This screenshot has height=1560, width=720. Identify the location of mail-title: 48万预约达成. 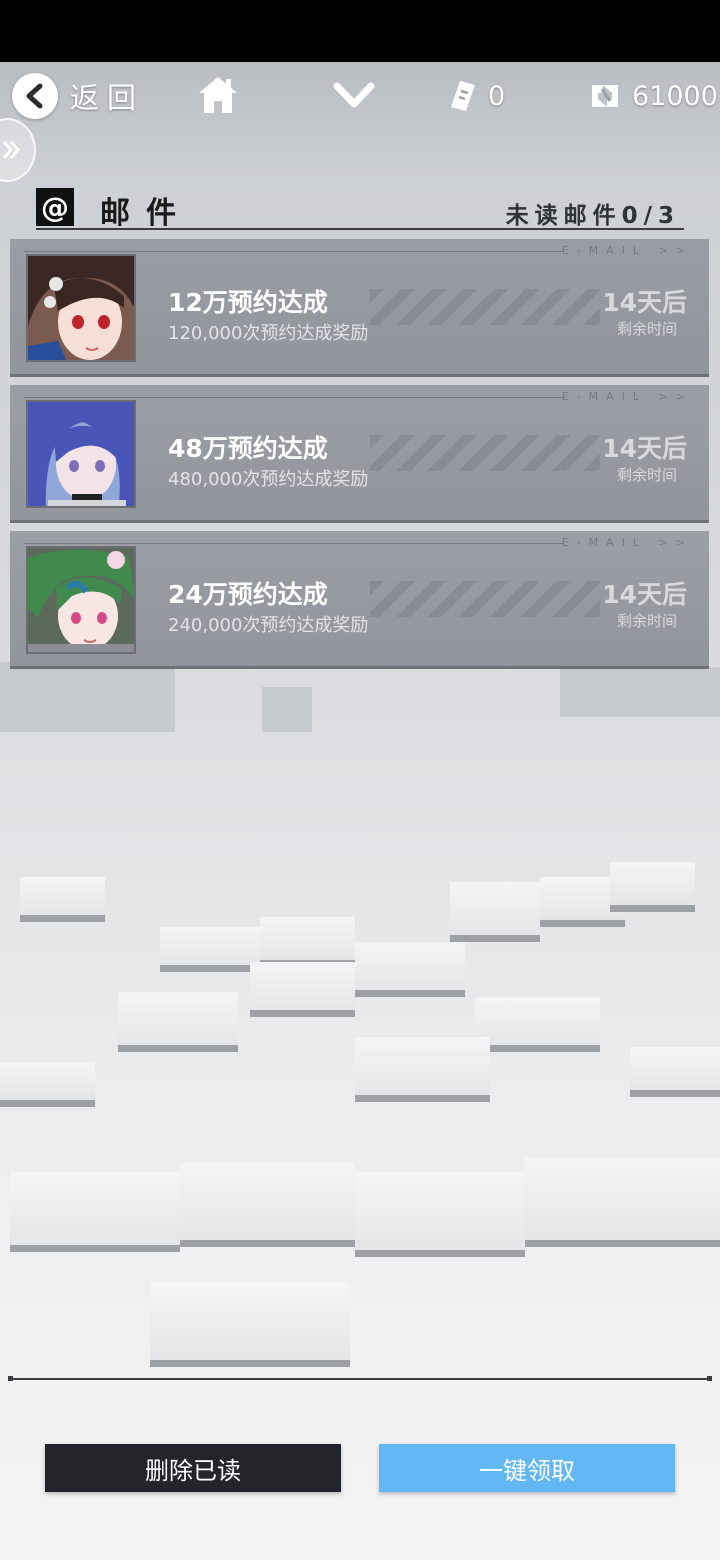
(248, 448).